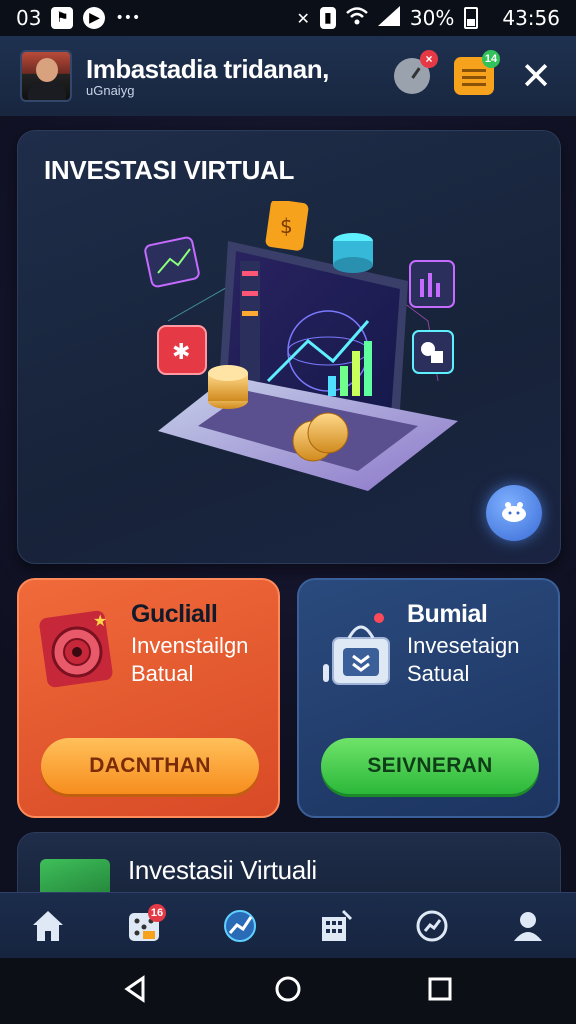  I want to click on signal-icon, so click(388, 18).